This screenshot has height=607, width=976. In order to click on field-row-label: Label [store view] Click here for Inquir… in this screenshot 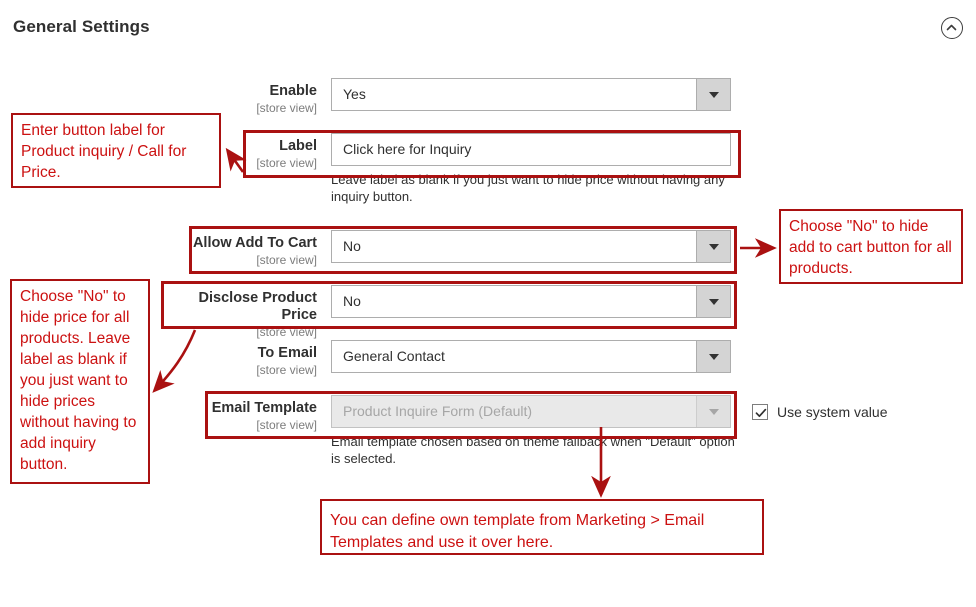, I will do `click(451, 169)`.